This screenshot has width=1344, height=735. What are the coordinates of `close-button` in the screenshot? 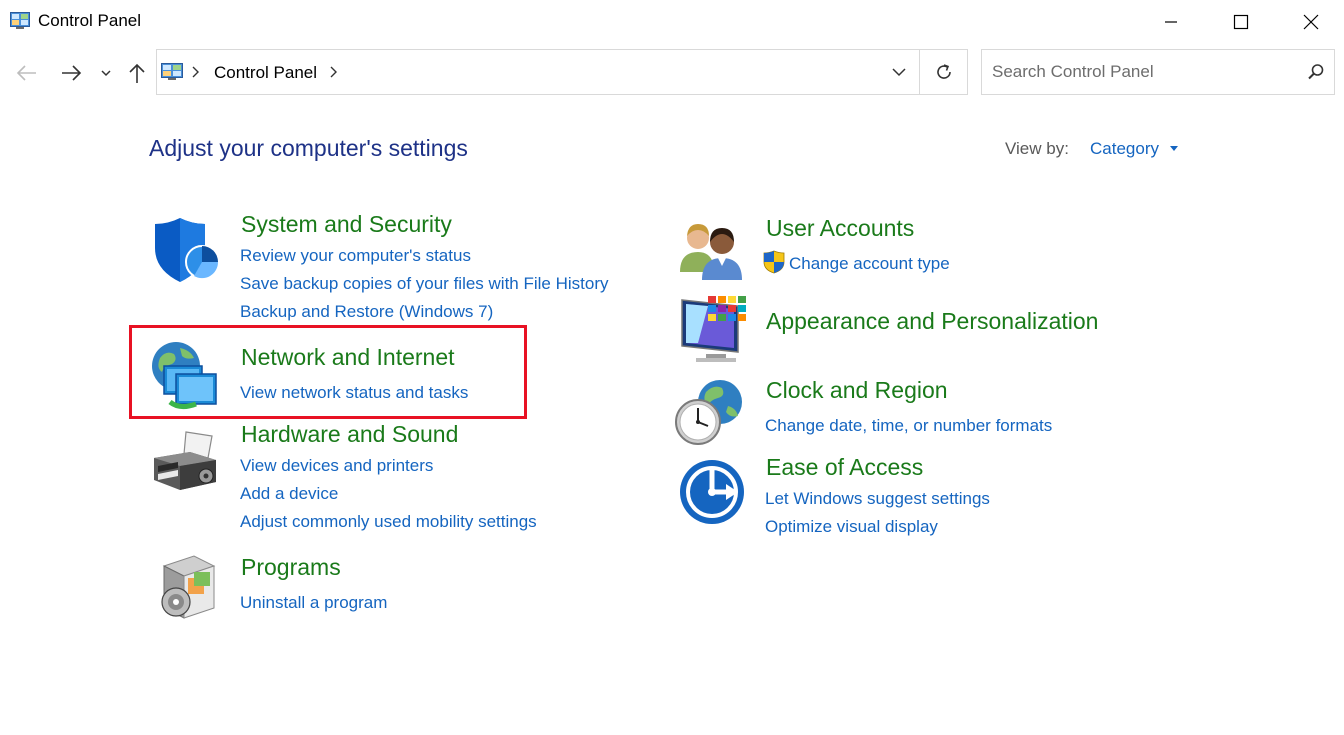 It's located at (1311, 22).